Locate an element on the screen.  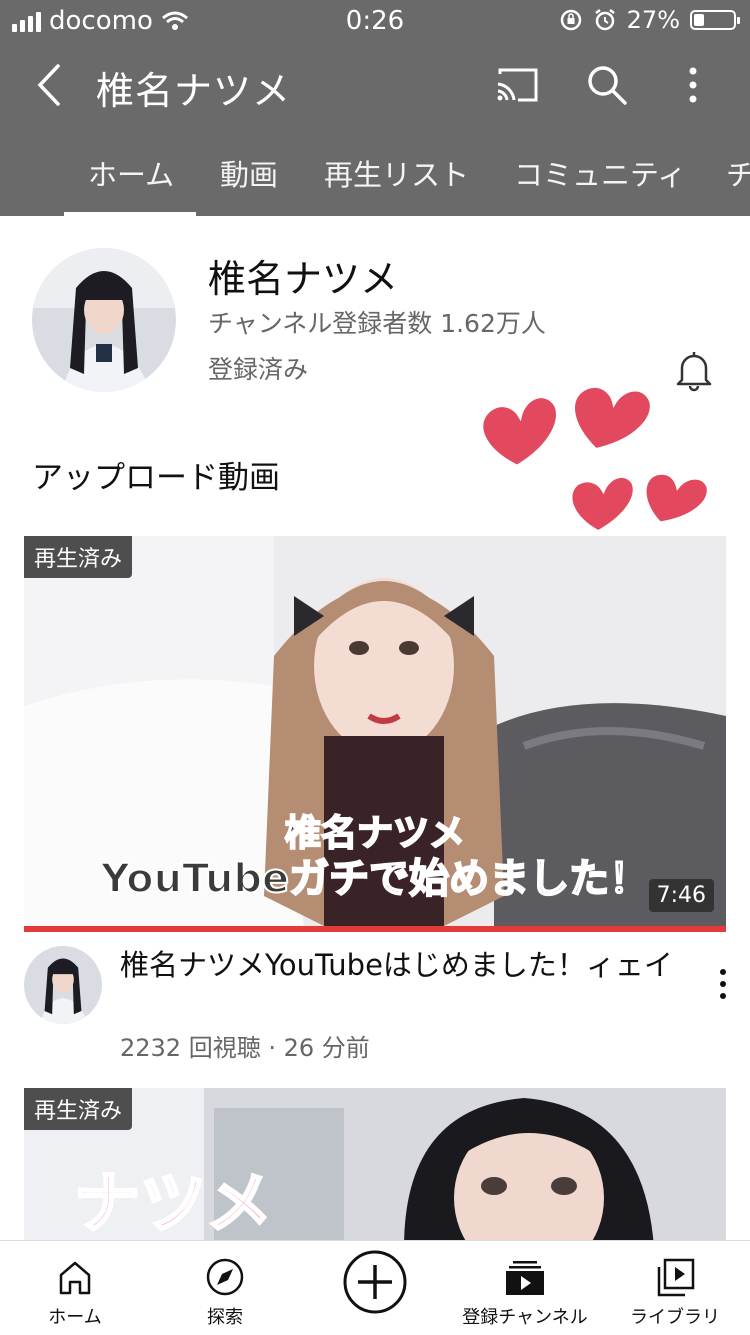
nav-home: ホーム is located at coordinates (75, 1288).